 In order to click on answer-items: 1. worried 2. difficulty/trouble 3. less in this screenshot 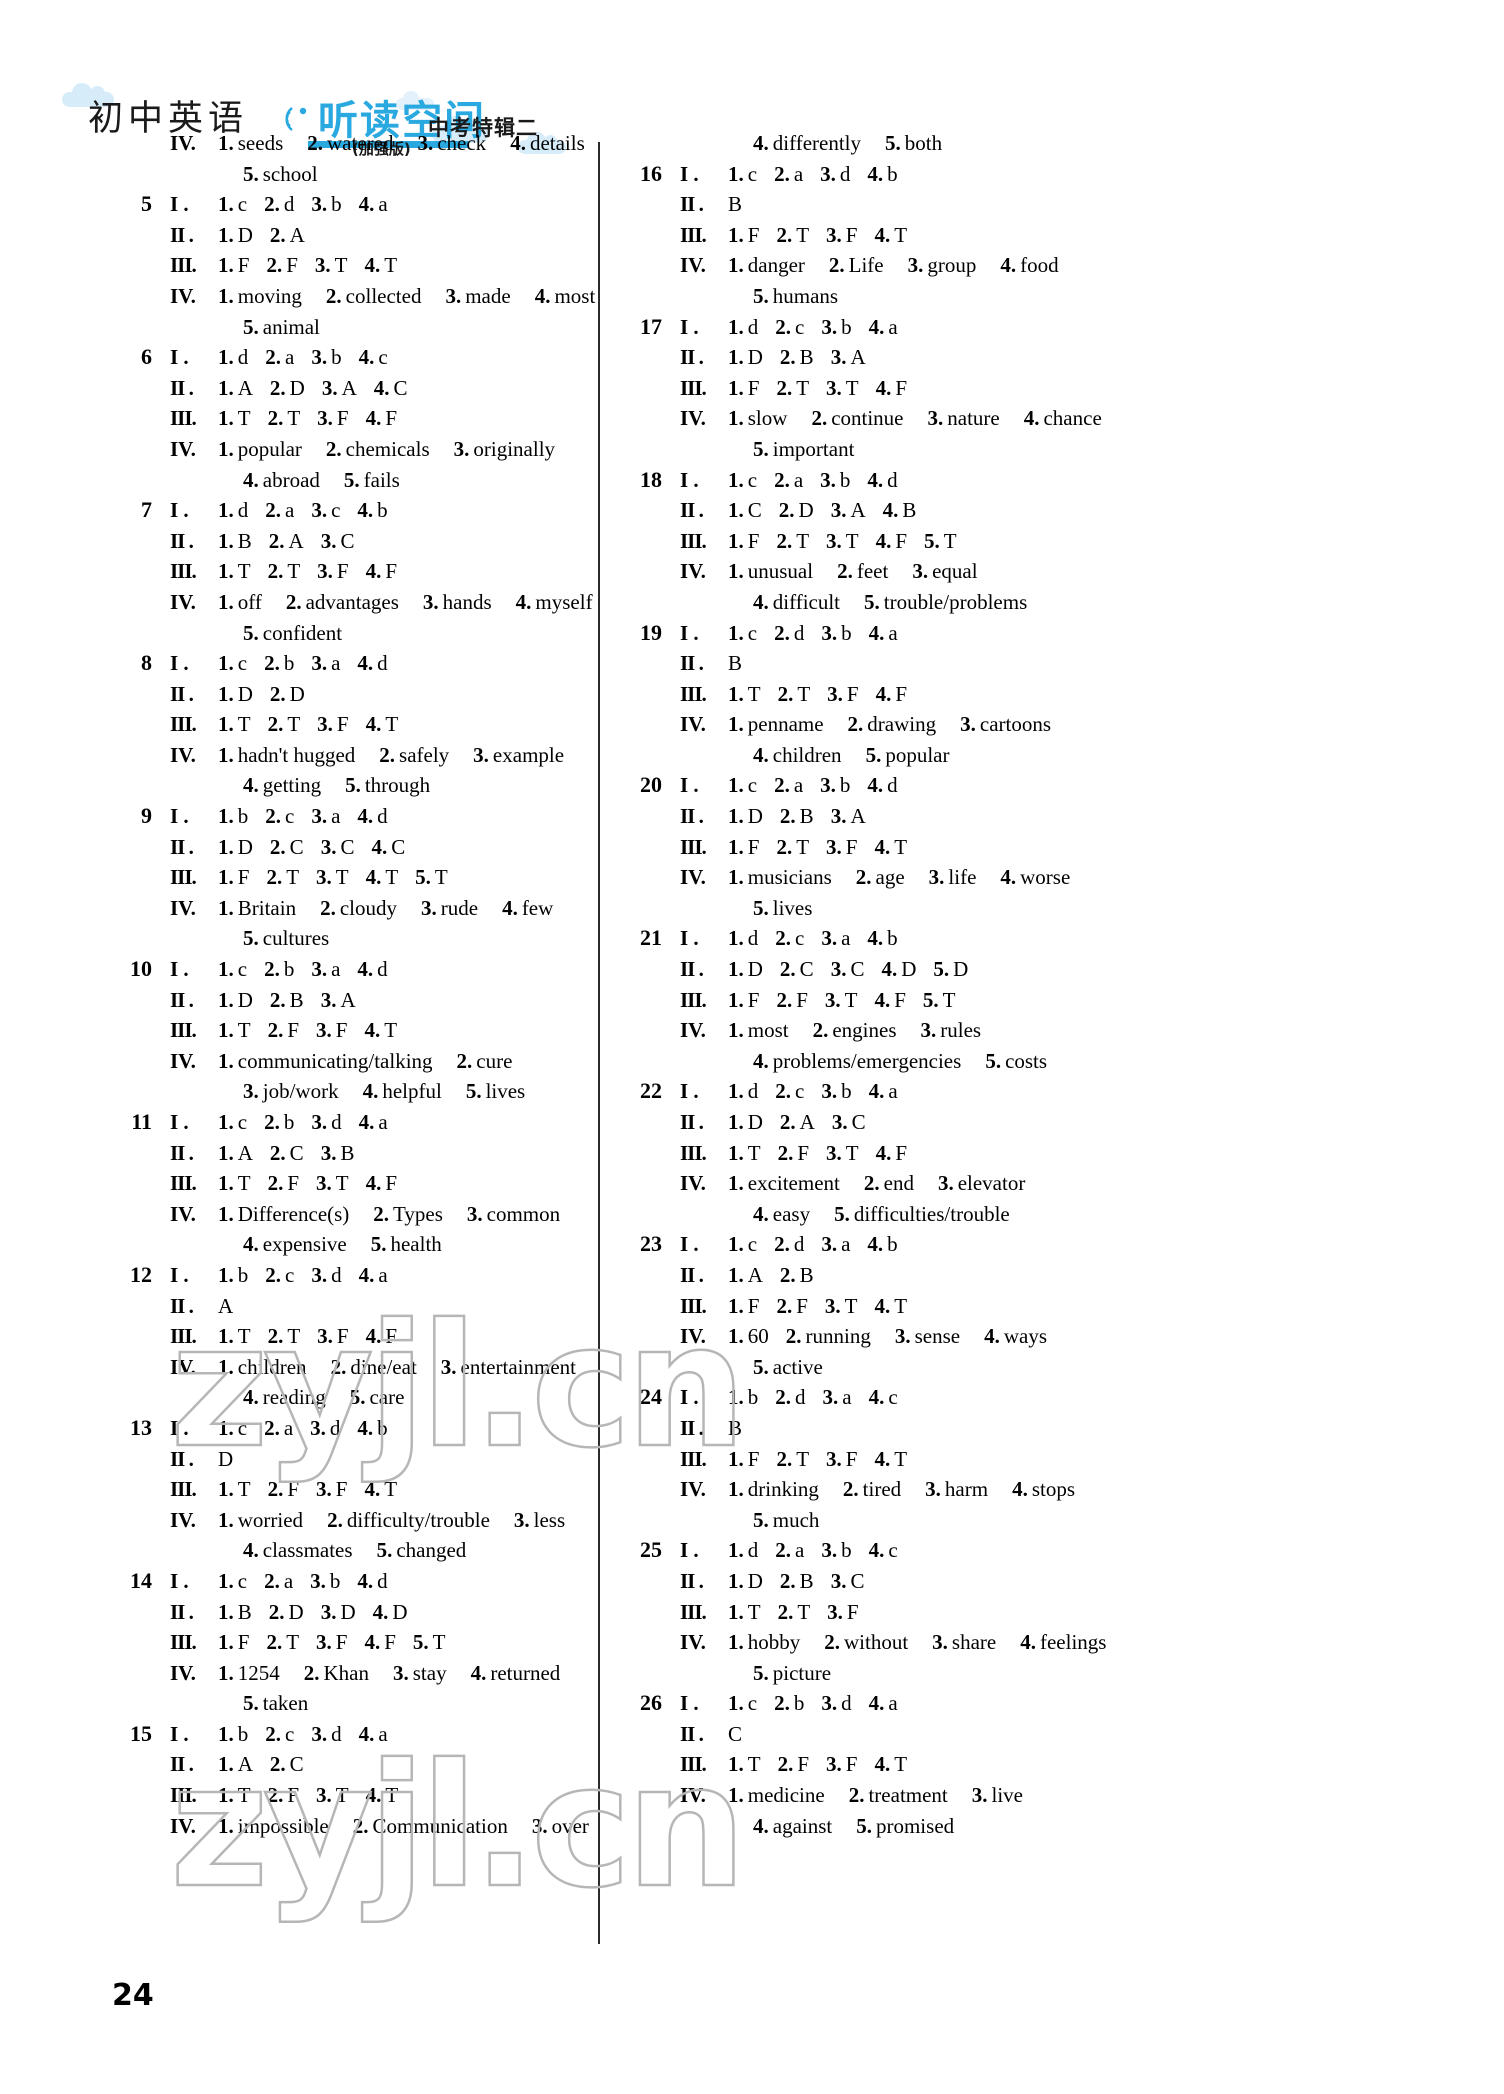, I will do `click(391, 1520)`.